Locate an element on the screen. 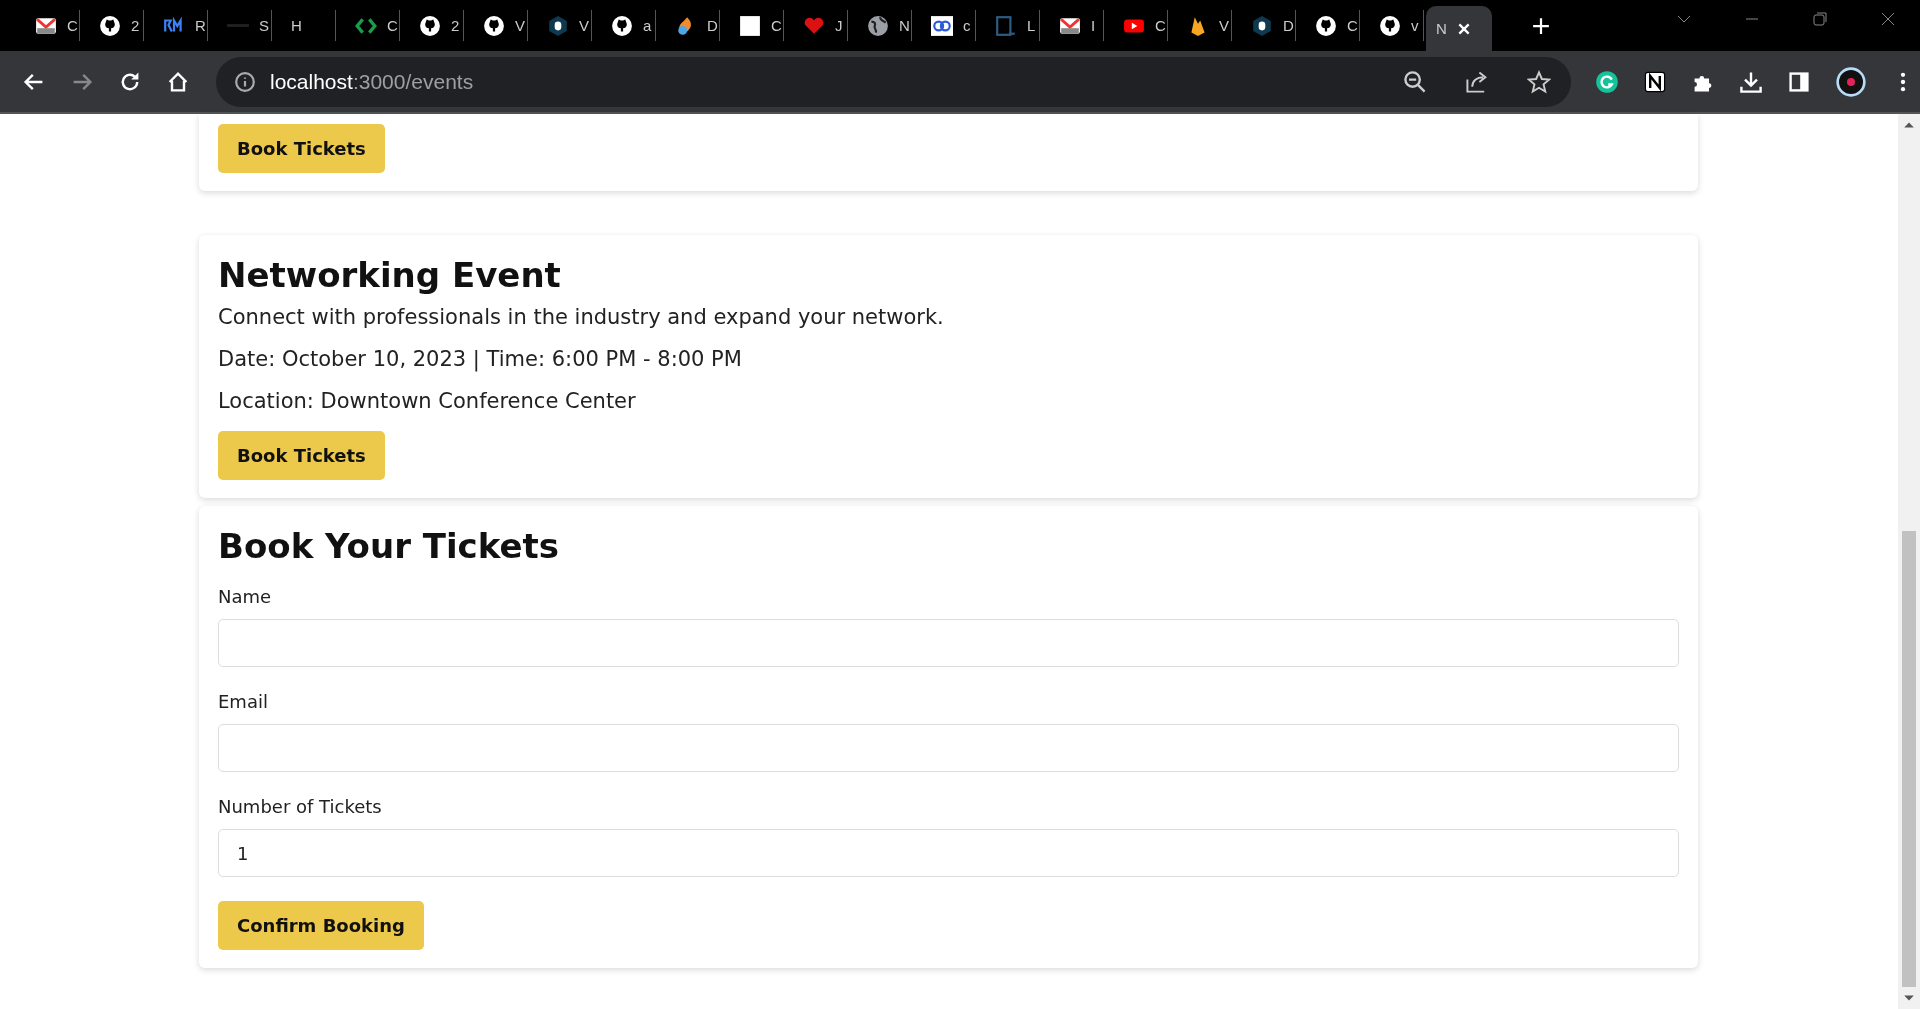 This screenshot has width=1920, height=1009. browser-tab: L is located at coordinates (1008, 25).